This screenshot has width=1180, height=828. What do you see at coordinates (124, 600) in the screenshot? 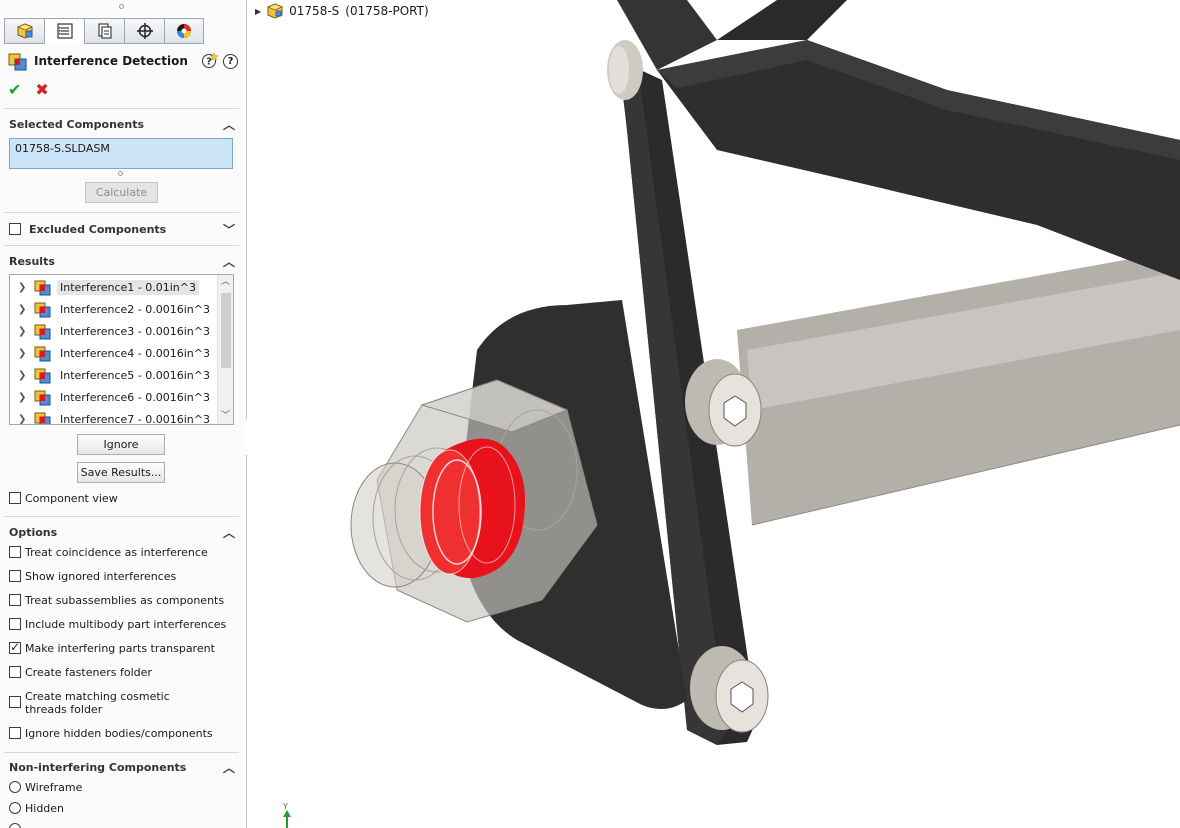
I see `option-treat-subassemblies: Treat subassemblies as components` at bounding box center [124, 600].